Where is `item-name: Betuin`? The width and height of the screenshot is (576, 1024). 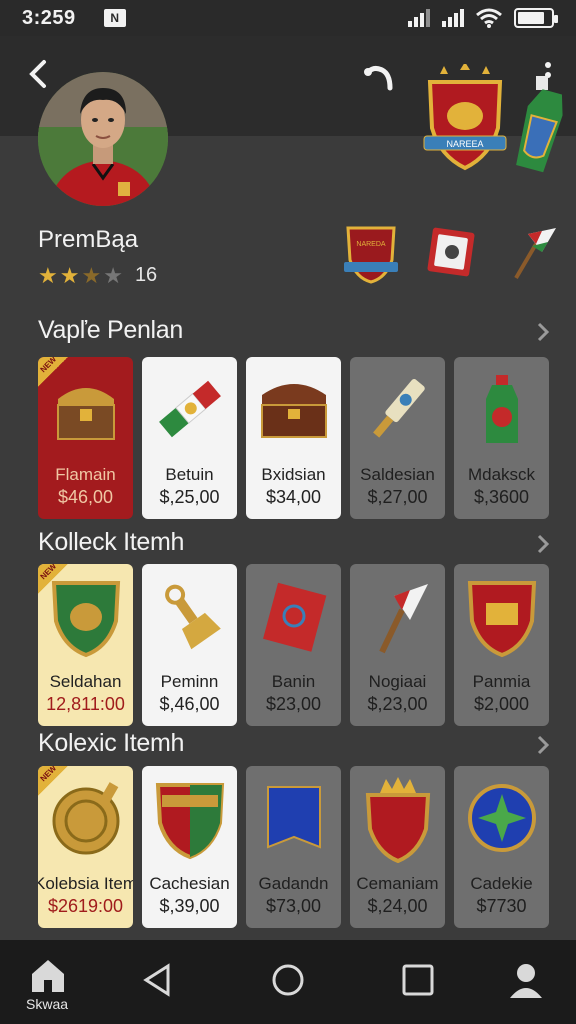 item-name: Betuin is located at coordinates (189, 474).